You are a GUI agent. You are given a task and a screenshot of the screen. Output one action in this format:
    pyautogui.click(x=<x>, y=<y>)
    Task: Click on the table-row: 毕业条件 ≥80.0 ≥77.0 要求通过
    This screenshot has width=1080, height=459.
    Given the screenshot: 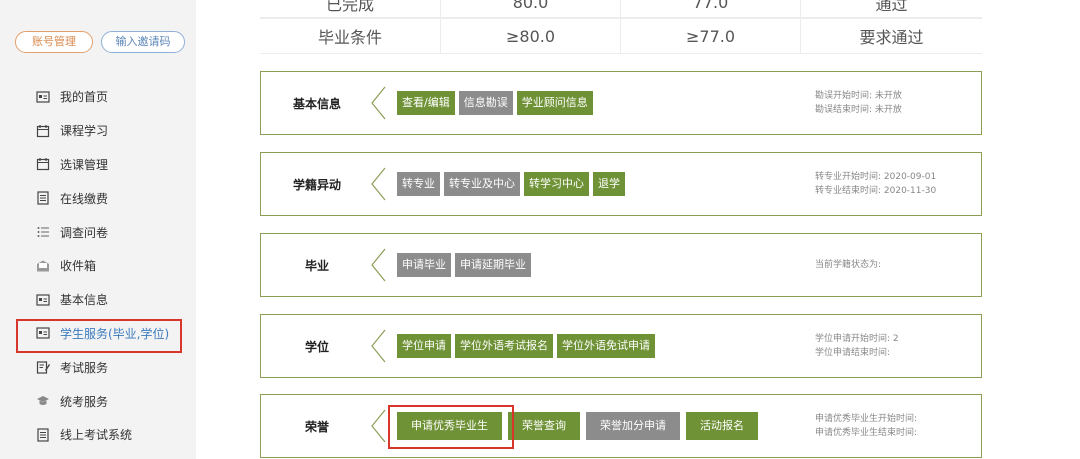 What is the action you would take?
    pyautogui.click(x=621, y=36)
    